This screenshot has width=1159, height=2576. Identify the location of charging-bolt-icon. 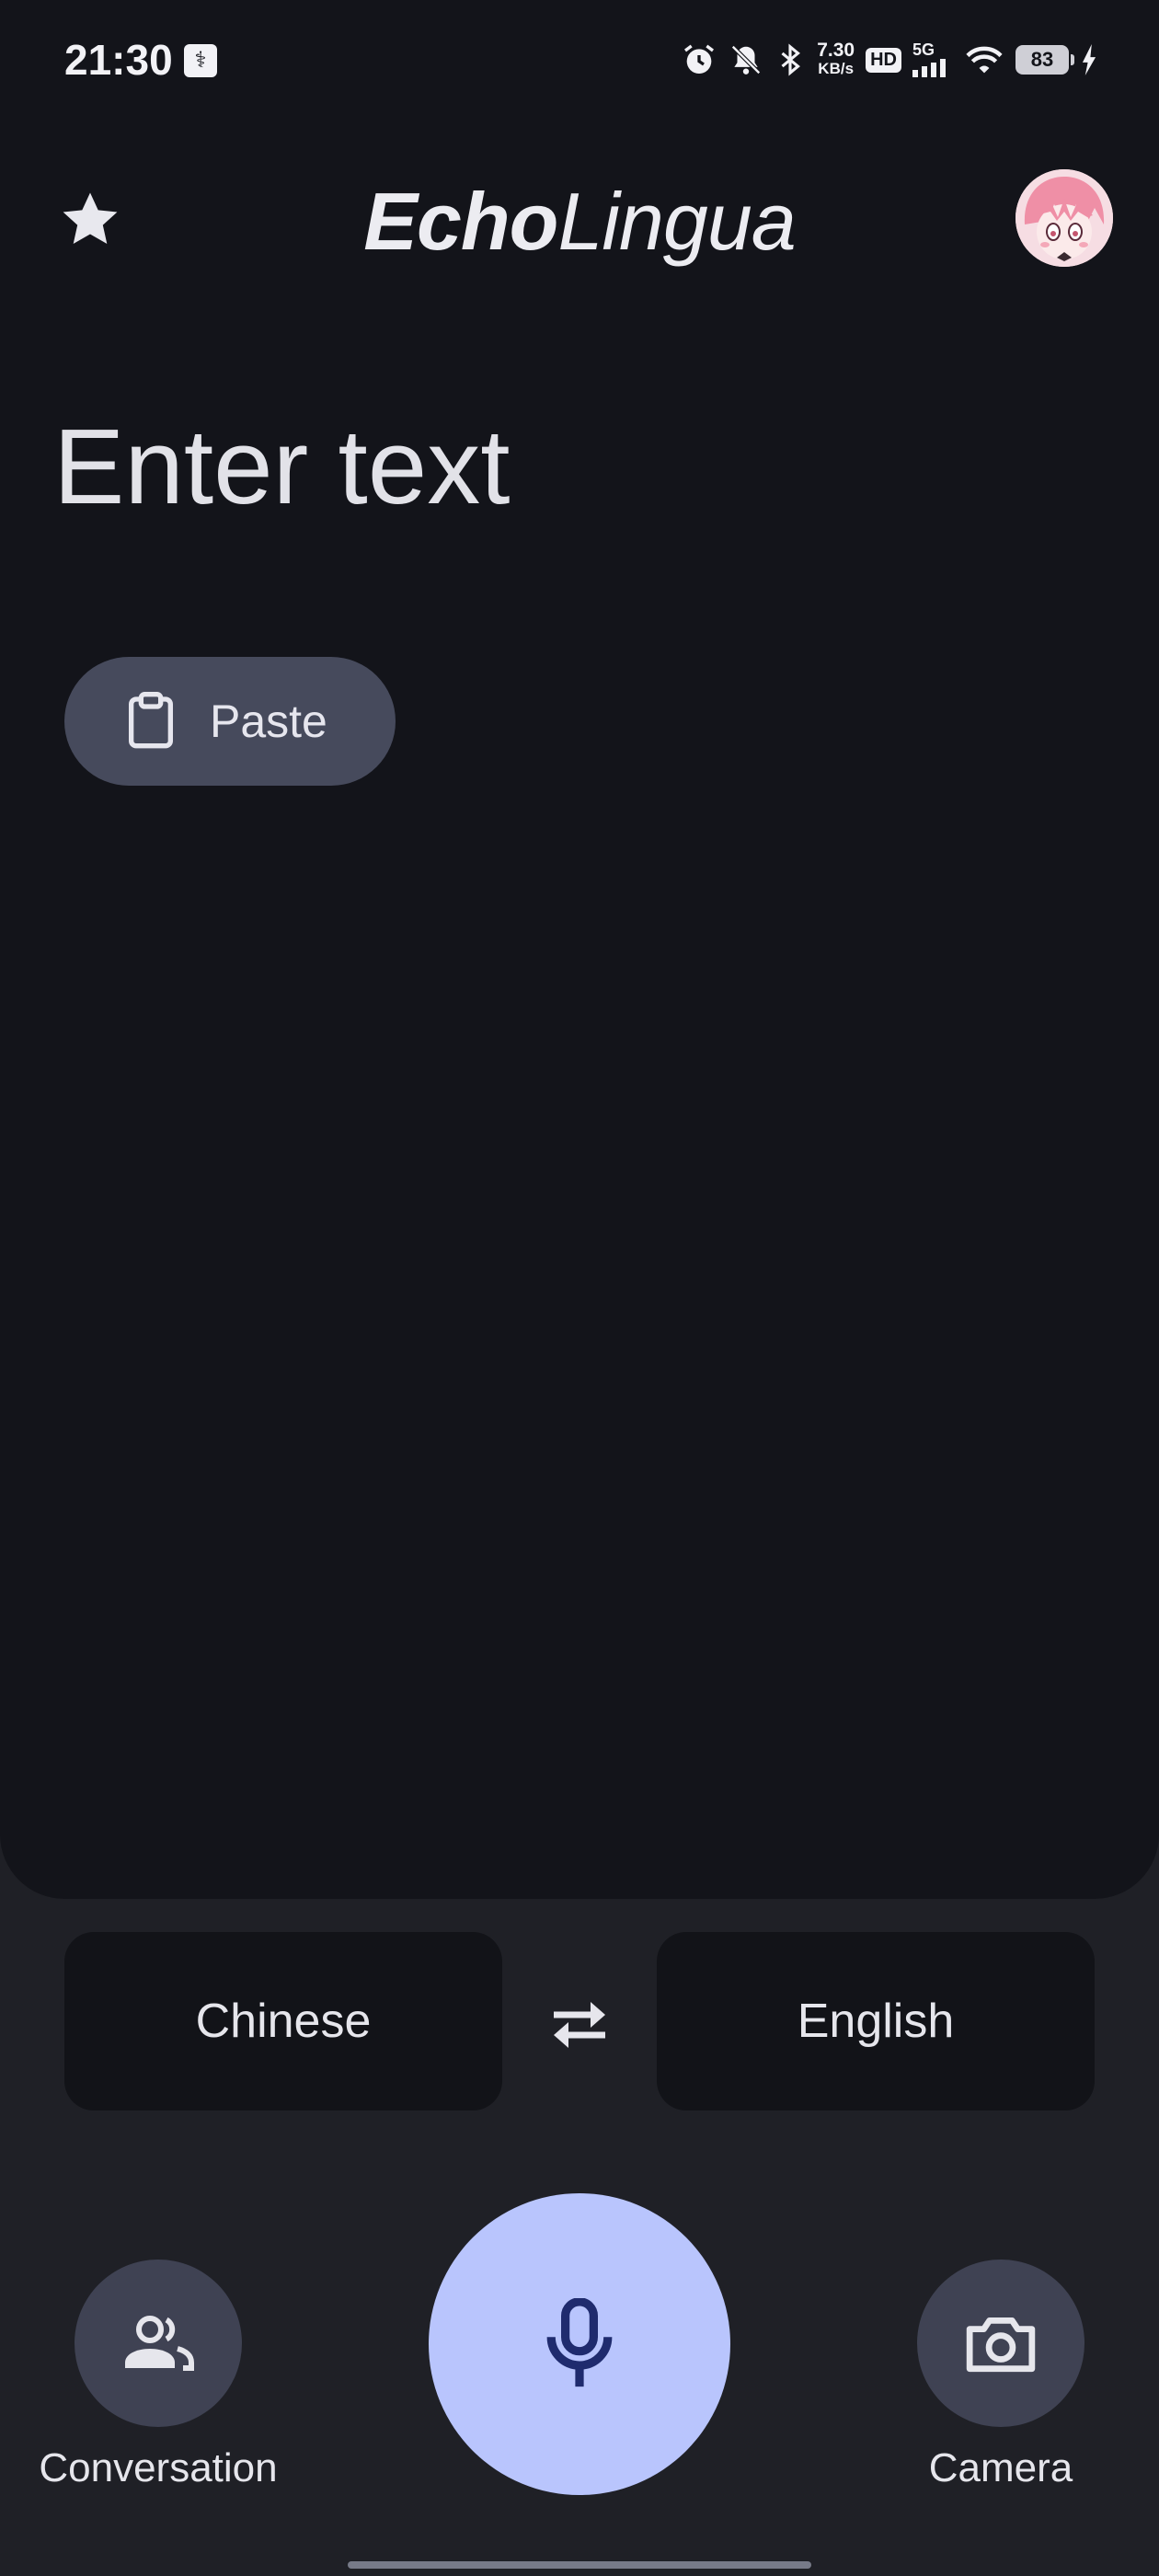
(1089, 59).